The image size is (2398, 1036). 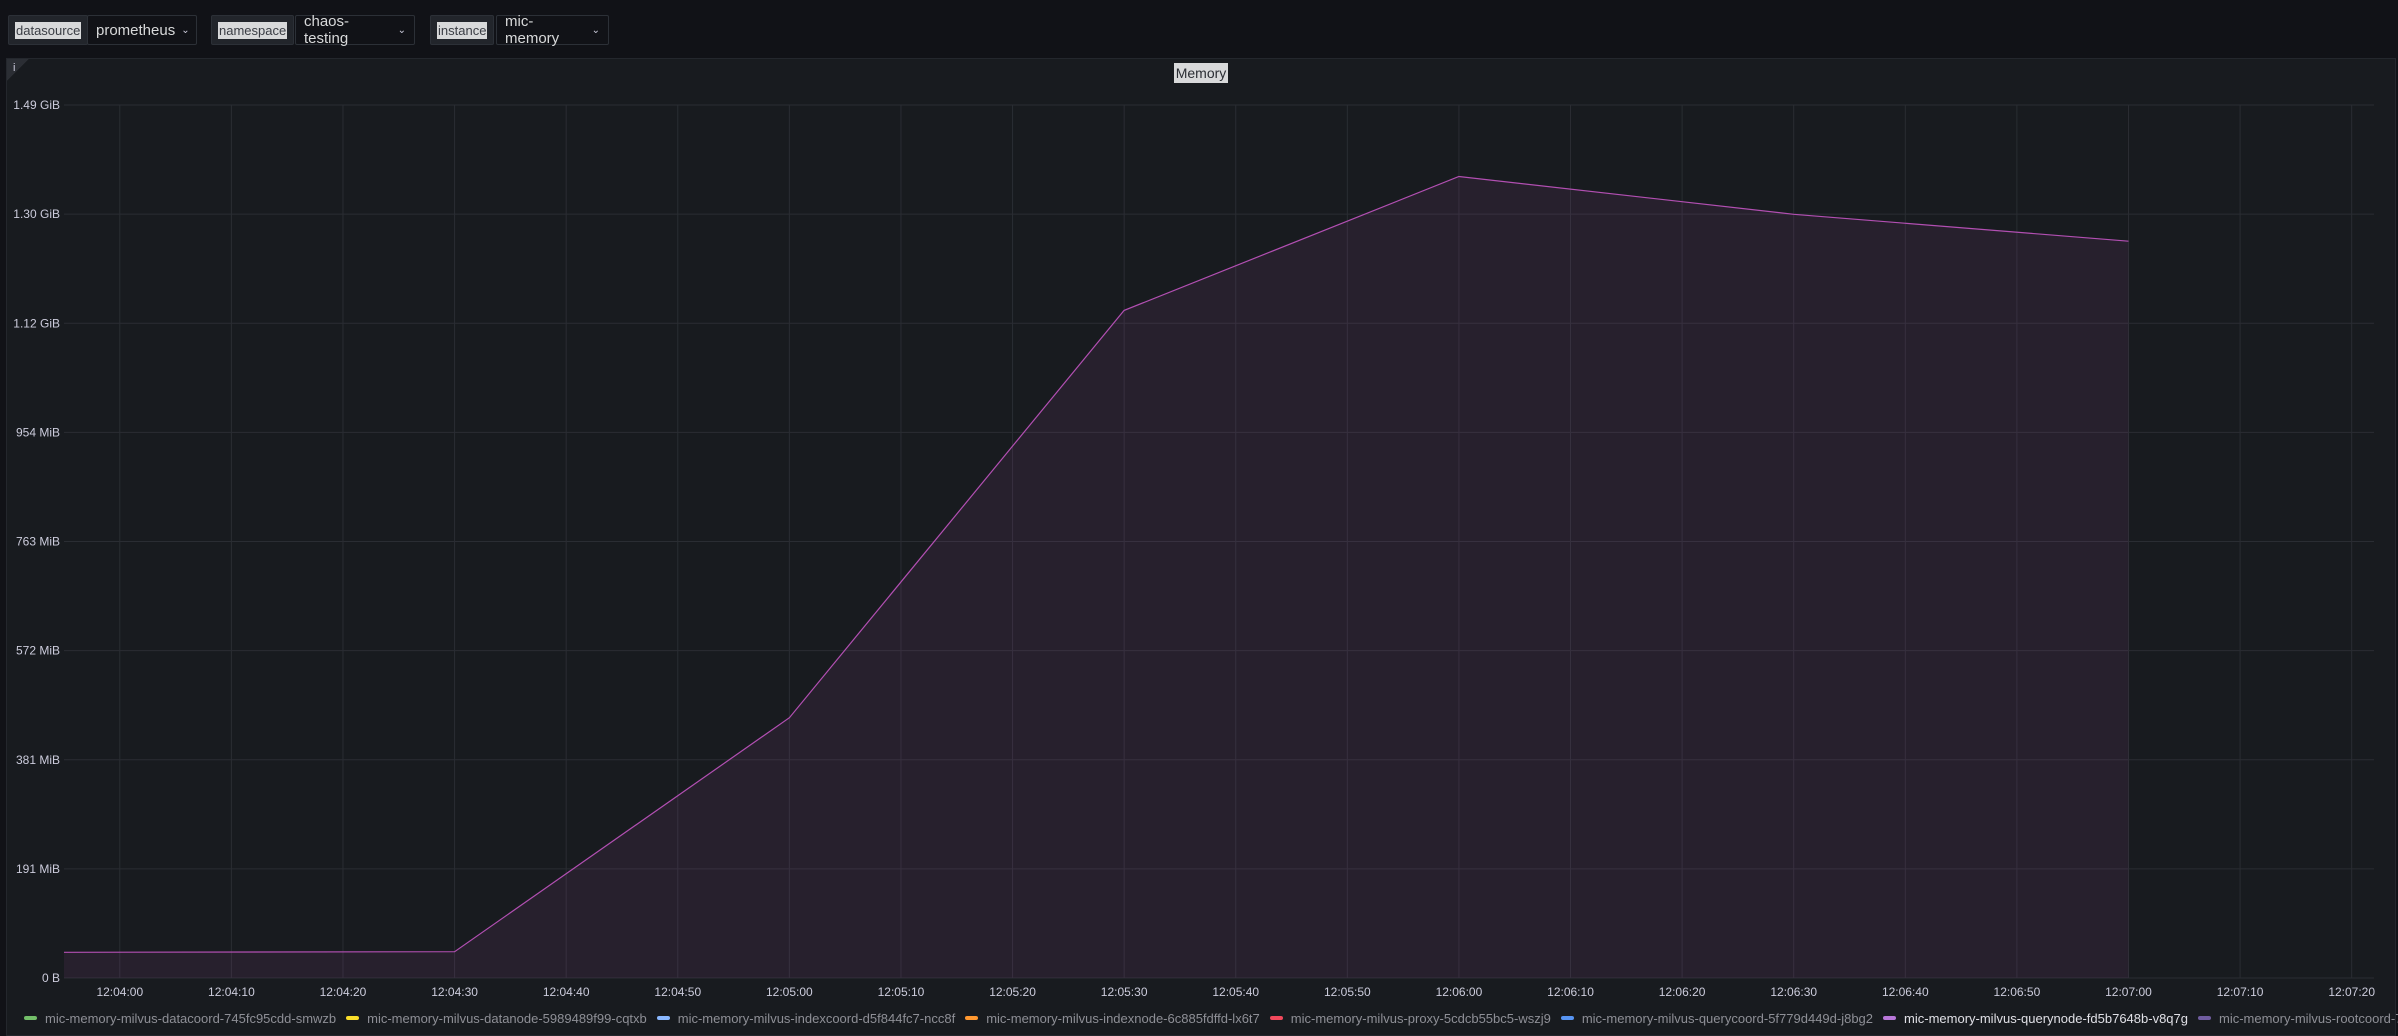 What do you see at coordinates (343, 992) in the screenshot?
I see `x-tick-label: 12:04:20` at bounding box center [343, 992].